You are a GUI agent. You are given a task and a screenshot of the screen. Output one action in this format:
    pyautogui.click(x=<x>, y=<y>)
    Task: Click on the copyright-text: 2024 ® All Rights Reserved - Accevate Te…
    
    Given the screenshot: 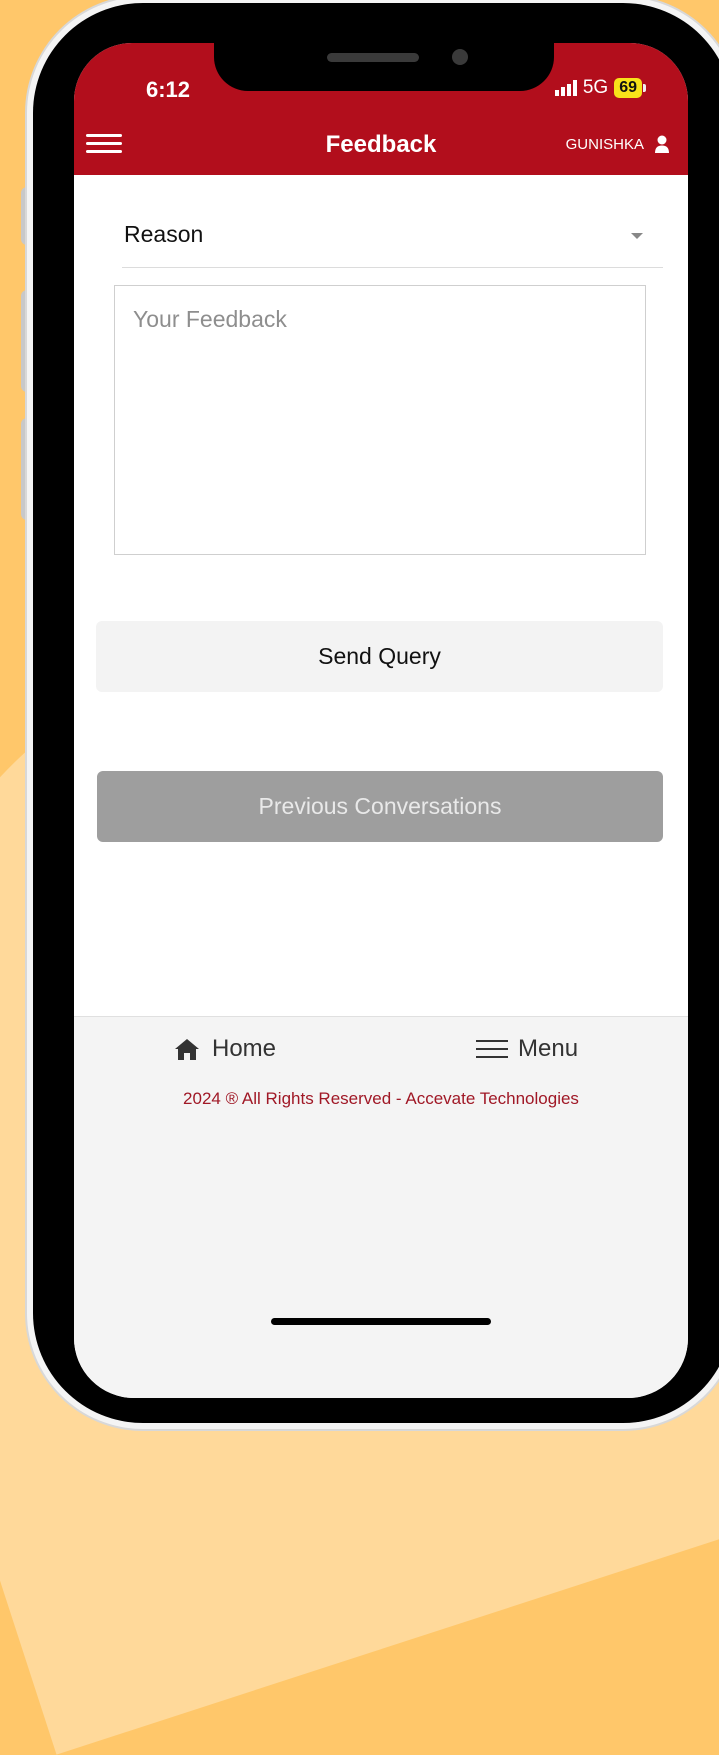 What is the action you would take?
    pyautogui.click(x=381, y=1098)
    